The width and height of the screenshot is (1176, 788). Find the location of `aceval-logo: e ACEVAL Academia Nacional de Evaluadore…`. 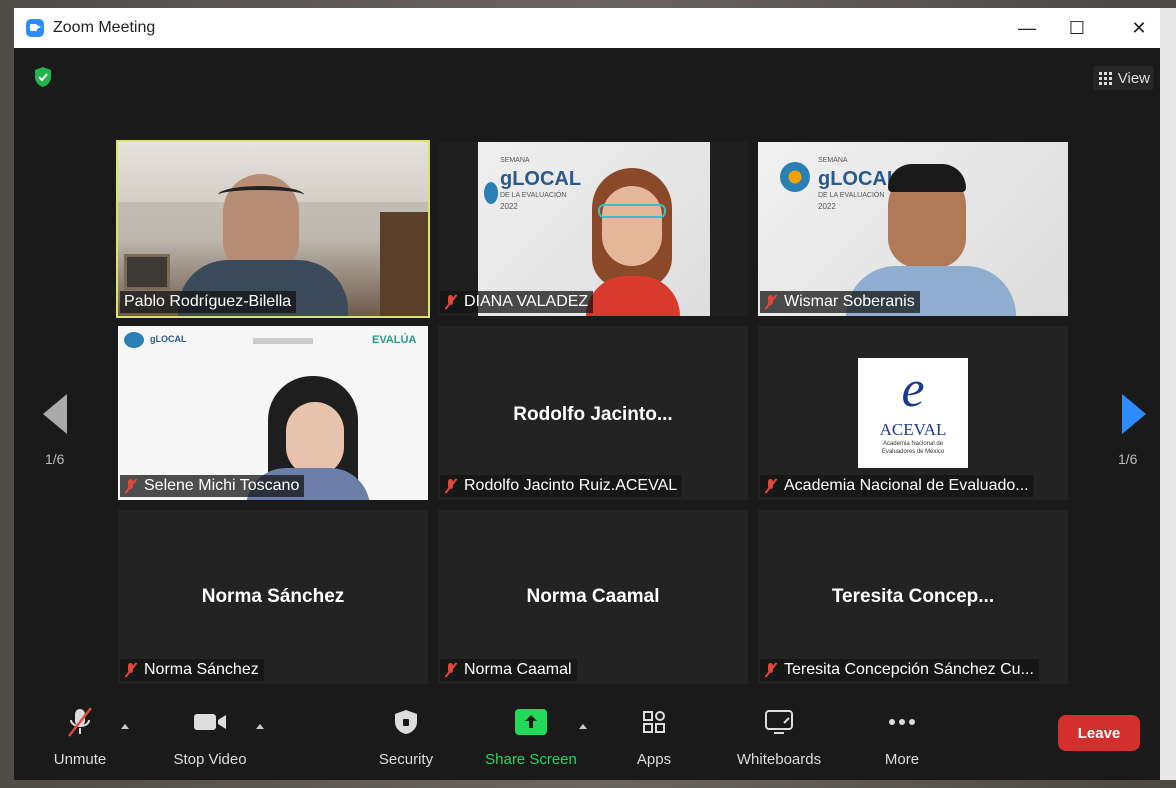

aceval-logo: e ACEVAL Academia Nacional de Evaluadore… is located at coordinates (913, 413).